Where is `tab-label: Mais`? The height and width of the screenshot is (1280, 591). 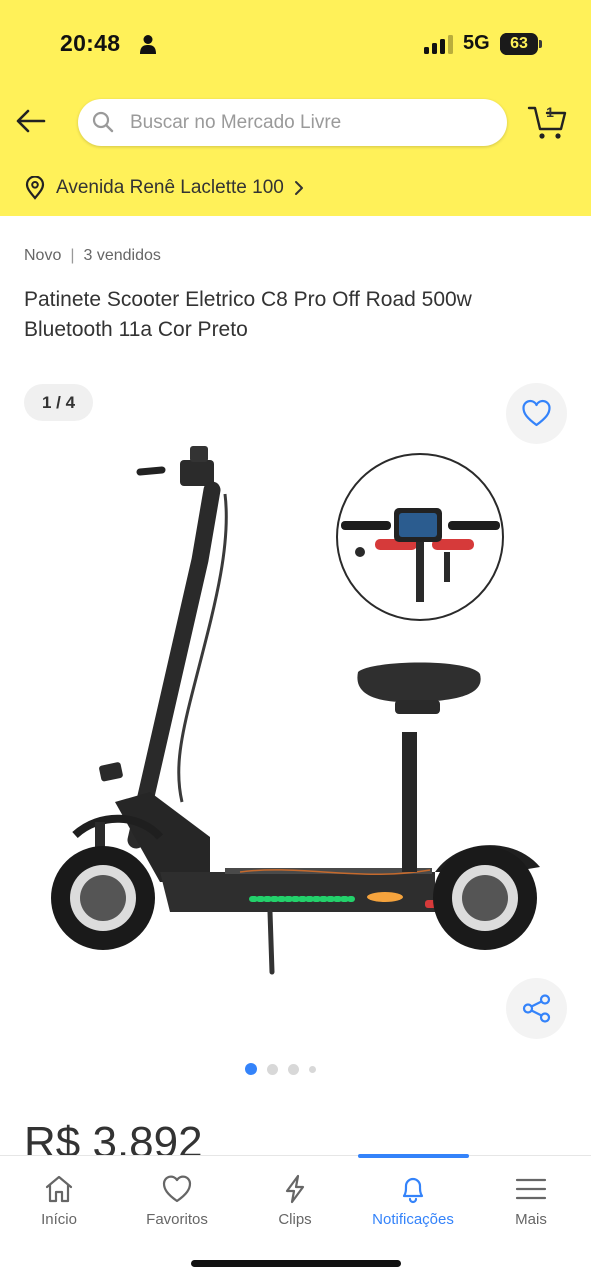 tab-label: Mais is located at coordinates (531, 1219).